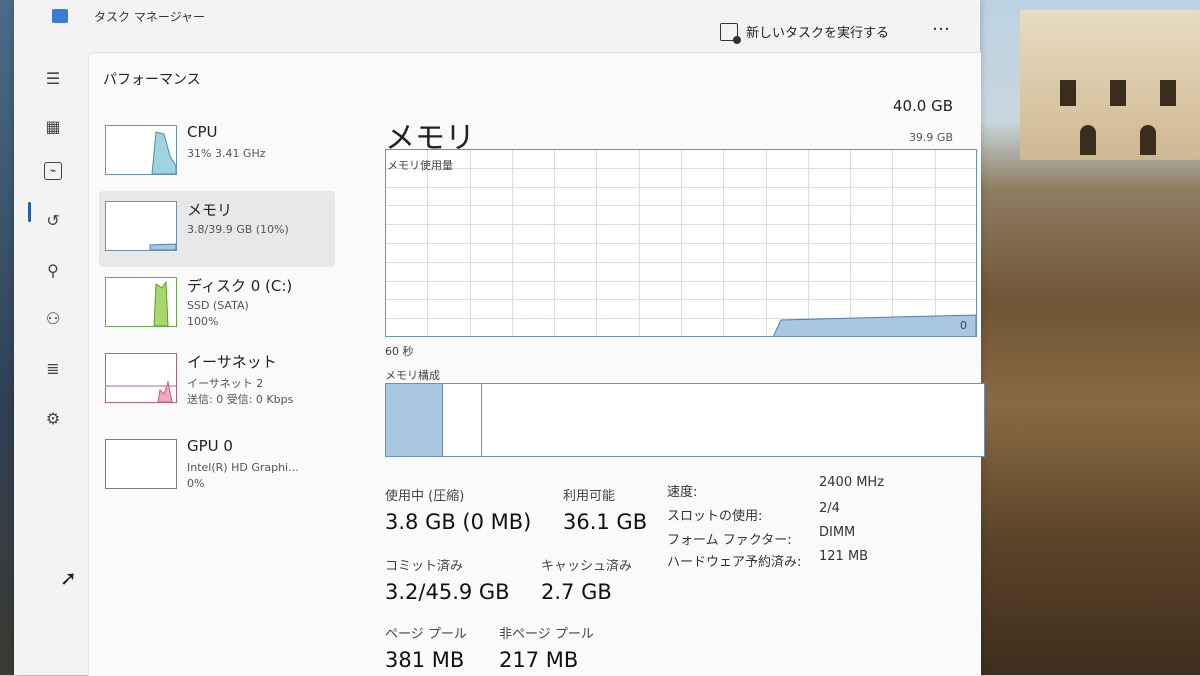 This screenshot has height=676, width=1200. I want to click on device-stat: 0%, so click(196, 483).